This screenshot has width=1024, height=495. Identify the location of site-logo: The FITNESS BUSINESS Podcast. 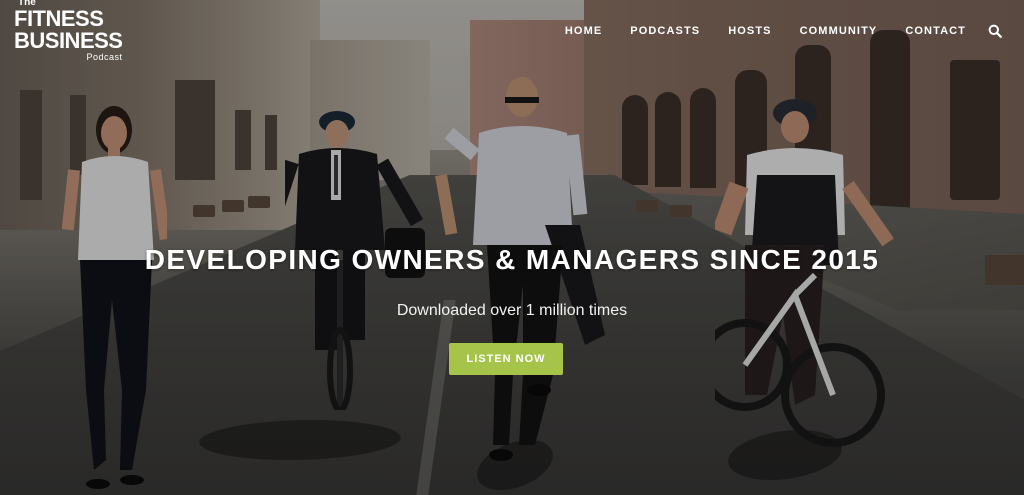
(68, 31).